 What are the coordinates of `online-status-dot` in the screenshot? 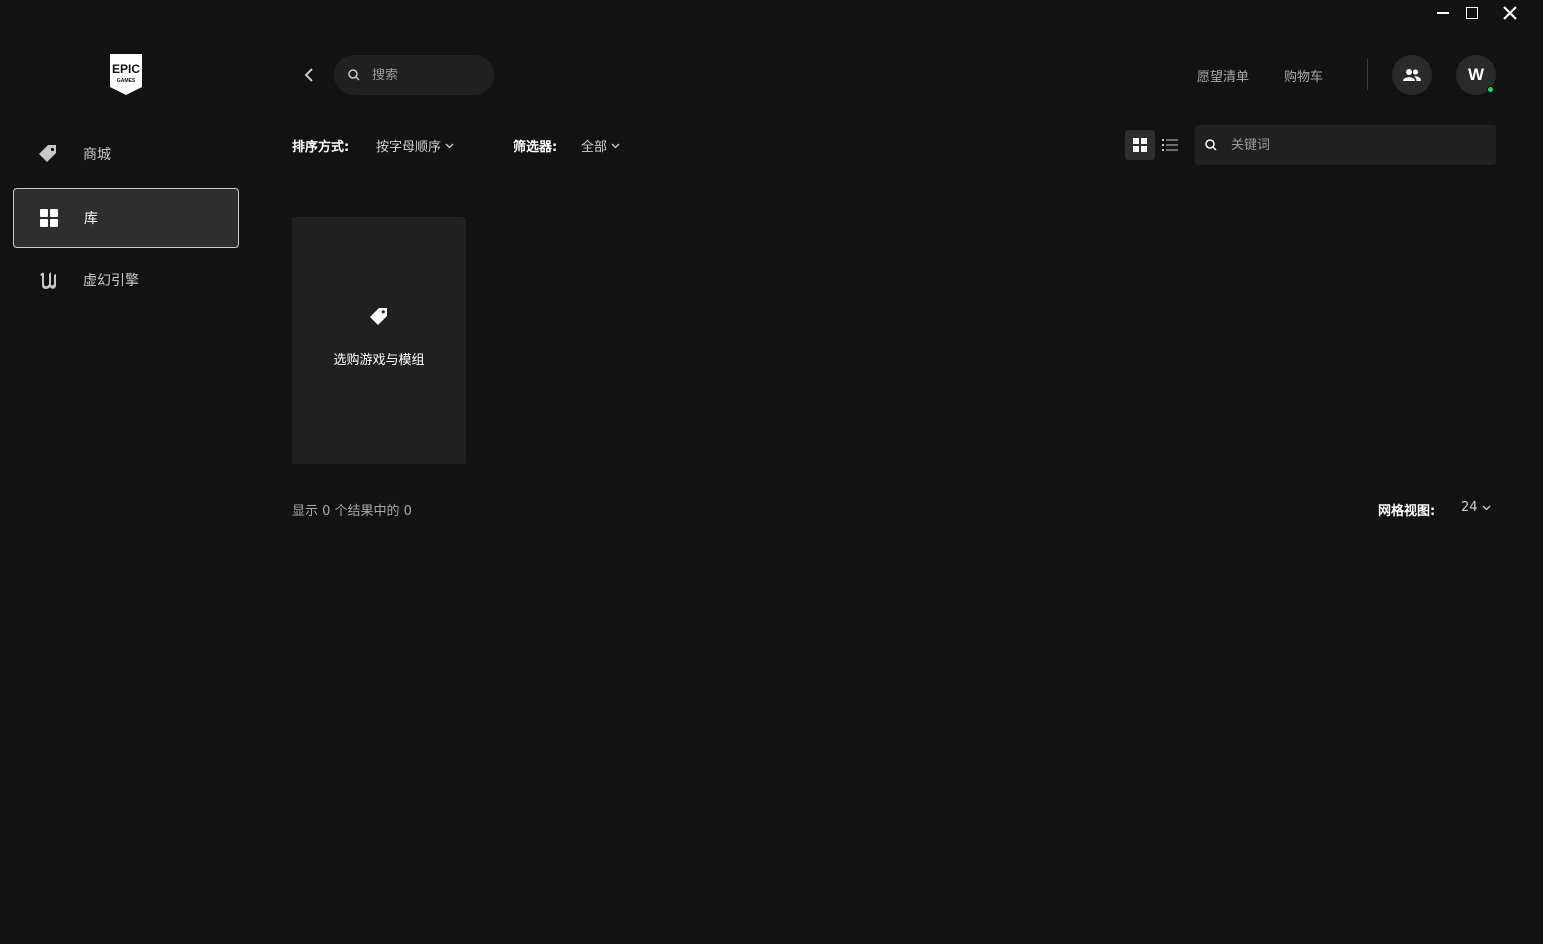 It's located at (1490, 89).